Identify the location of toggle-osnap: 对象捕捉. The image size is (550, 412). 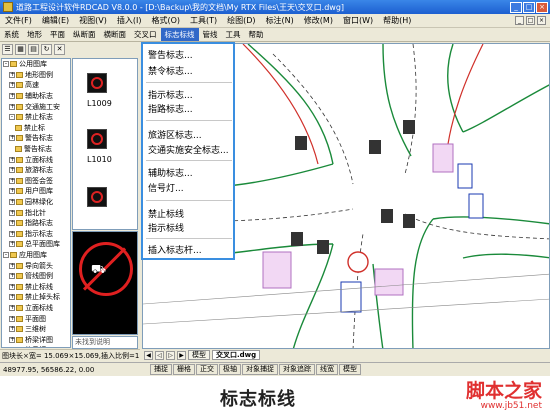
(260, 369).